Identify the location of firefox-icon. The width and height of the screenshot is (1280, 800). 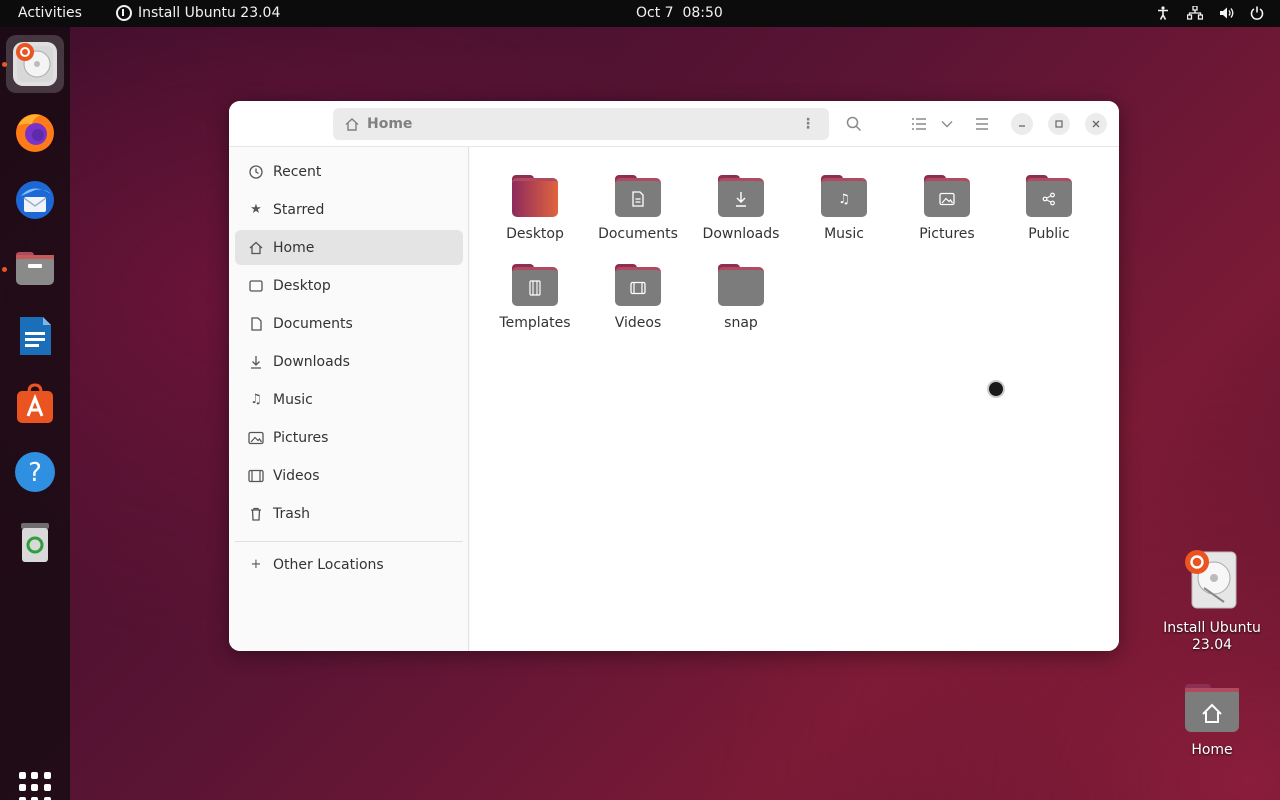
(35, 132).